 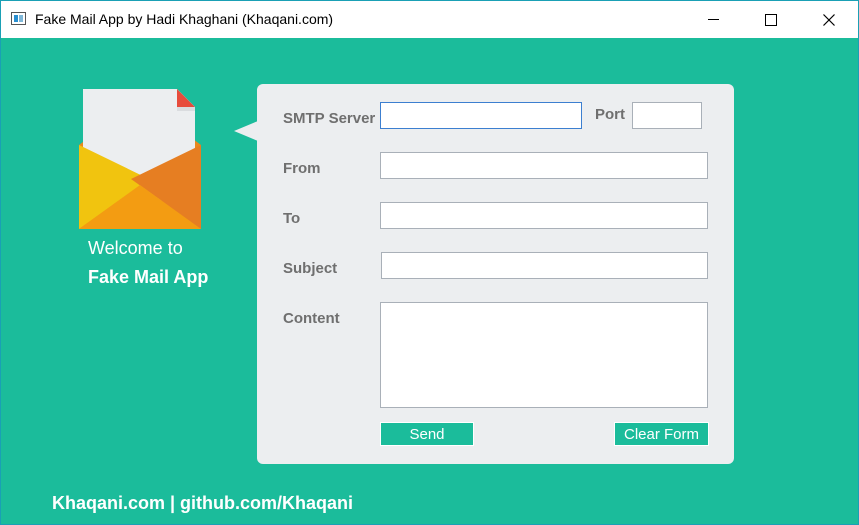 I want to click on welcome-text: Welcome to, so click(x=135, y=248).